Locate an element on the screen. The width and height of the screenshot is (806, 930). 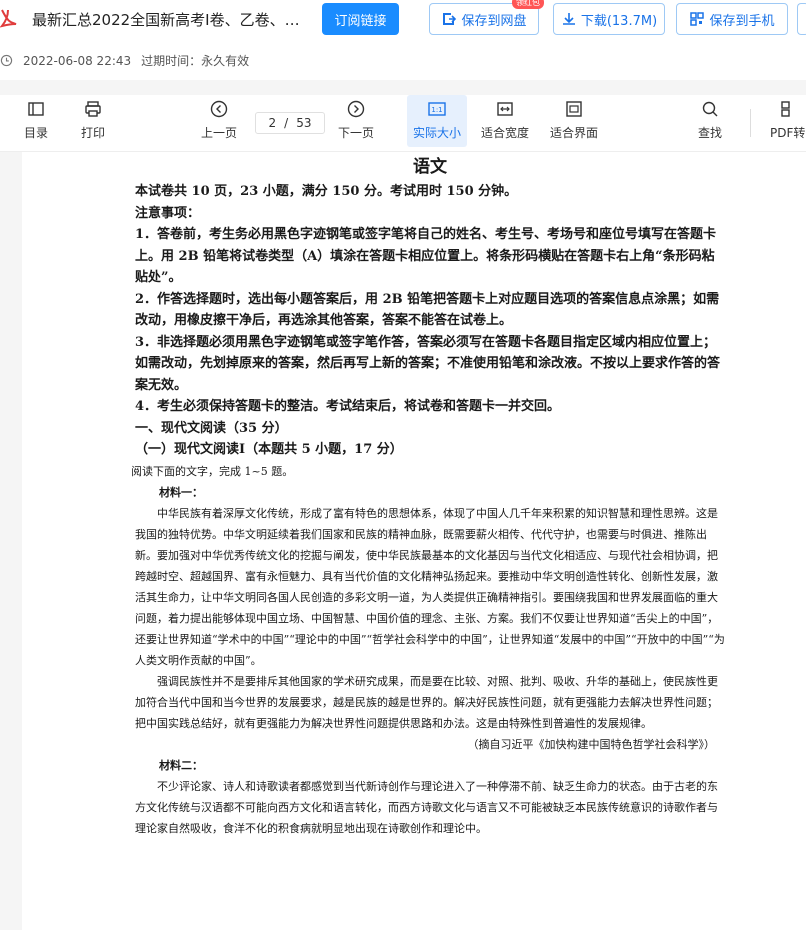
section-instruction: 阅读下面的文字，完成 1~5 题。 is located at coordinates (212, 471).